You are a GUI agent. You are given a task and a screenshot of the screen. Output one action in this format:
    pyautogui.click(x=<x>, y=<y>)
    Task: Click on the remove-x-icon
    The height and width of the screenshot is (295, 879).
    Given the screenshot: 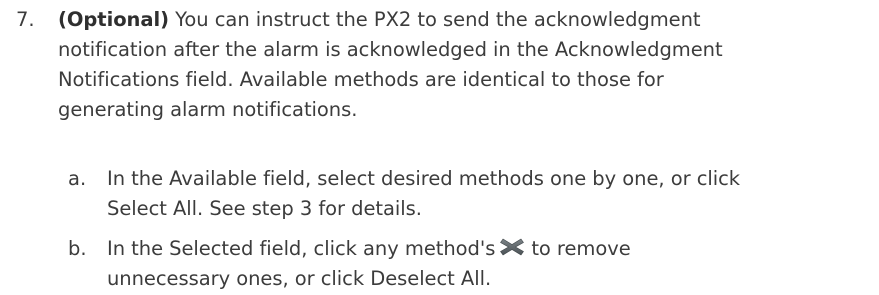 What is the action you would take?
    pyautogui.click(x=512, y=247)
    